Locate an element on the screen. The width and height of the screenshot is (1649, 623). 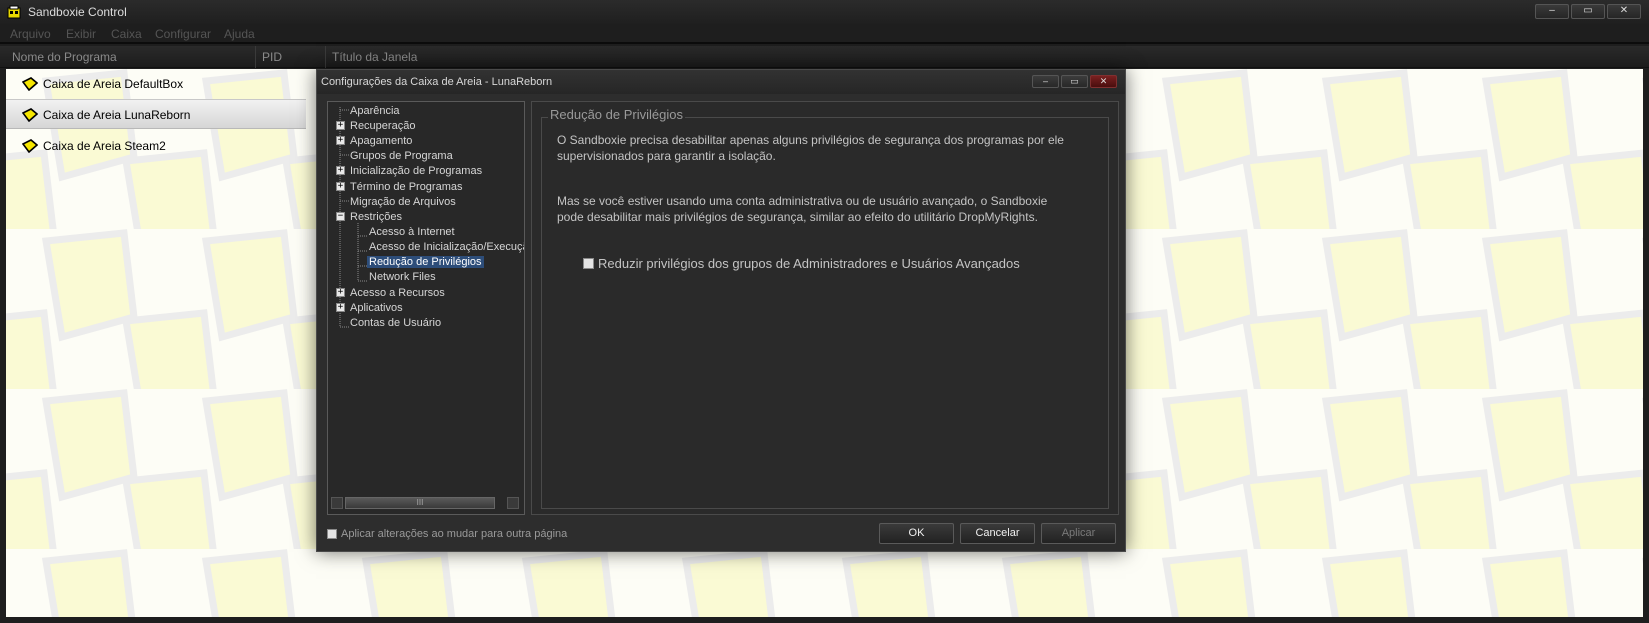
apply-on-switch-checkbox is located at coordinates (332, 534).